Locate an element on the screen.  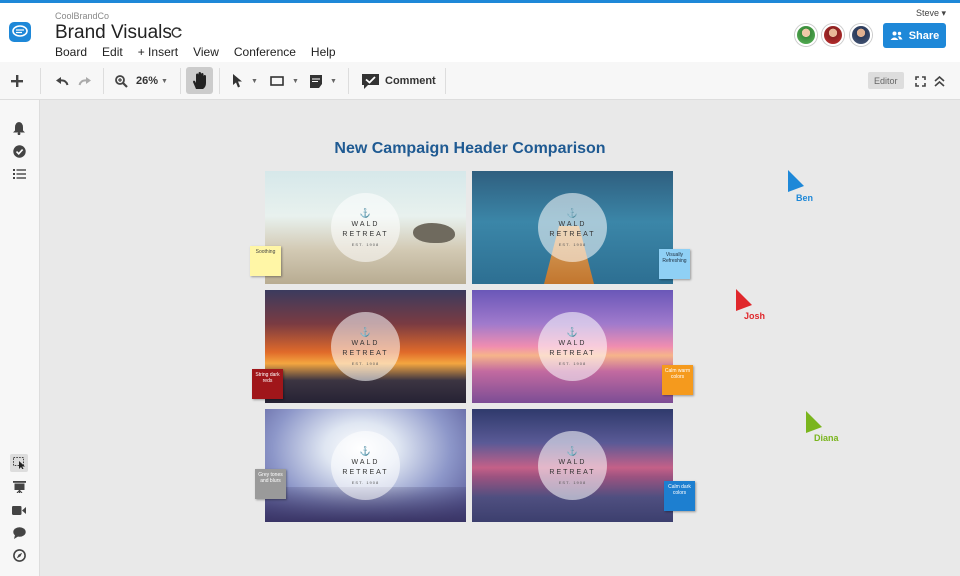
sticky-note: Visually Refreshing is located at coordinates (674, 264).